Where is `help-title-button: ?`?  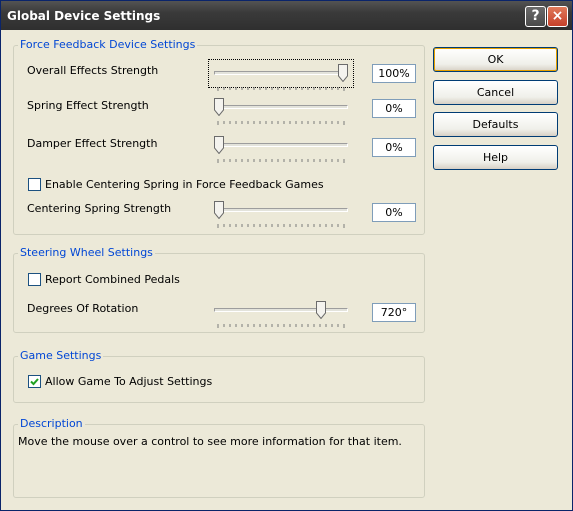 help-title-button: ? is located at coordinates (535, 16).